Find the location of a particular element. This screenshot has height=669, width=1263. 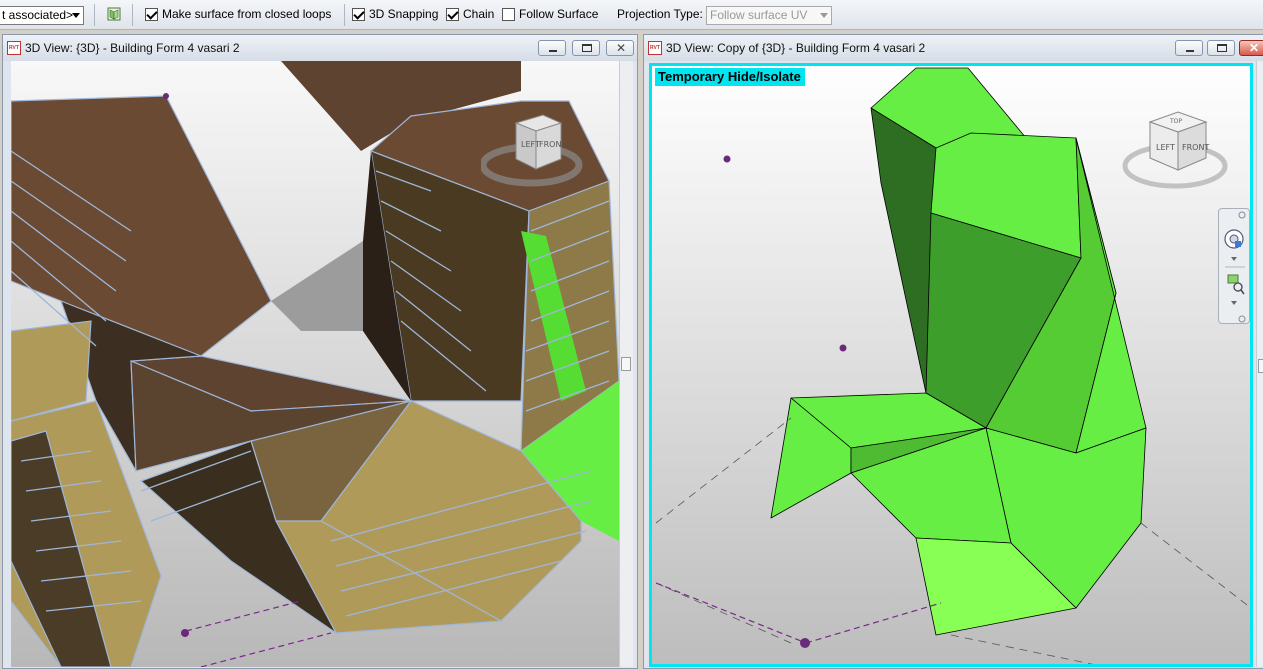

make-surface-checkbox: Make surface from closed loops is located at coordinates (238, 14).